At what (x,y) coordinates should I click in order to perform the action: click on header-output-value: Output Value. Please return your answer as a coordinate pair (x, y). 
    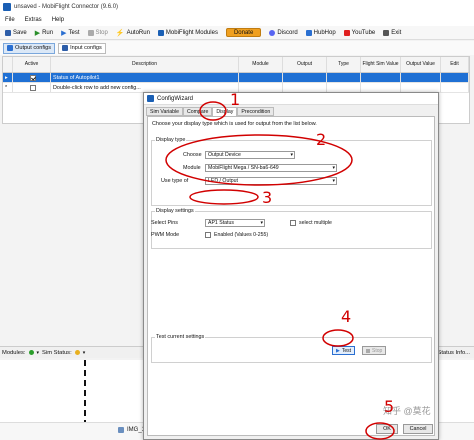
    Looking at the image, I should click on (421, 64).